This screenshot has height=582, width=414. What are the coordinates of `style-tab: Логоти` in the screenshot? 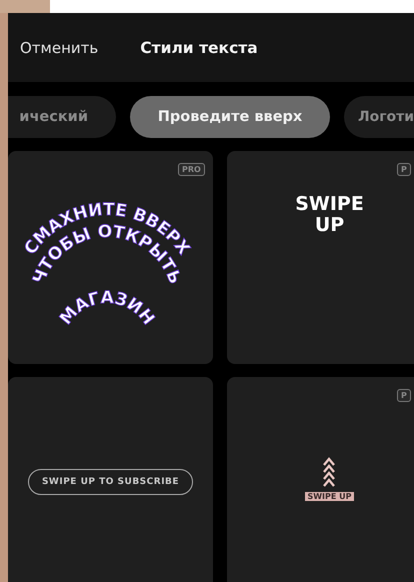 It's located at (379, 117).